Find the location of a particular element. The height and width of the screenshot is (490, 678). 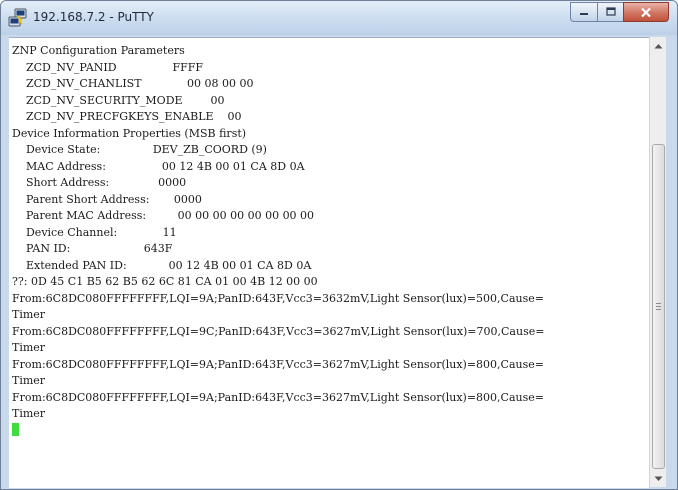

close-button is located at coordinates (646, 12).